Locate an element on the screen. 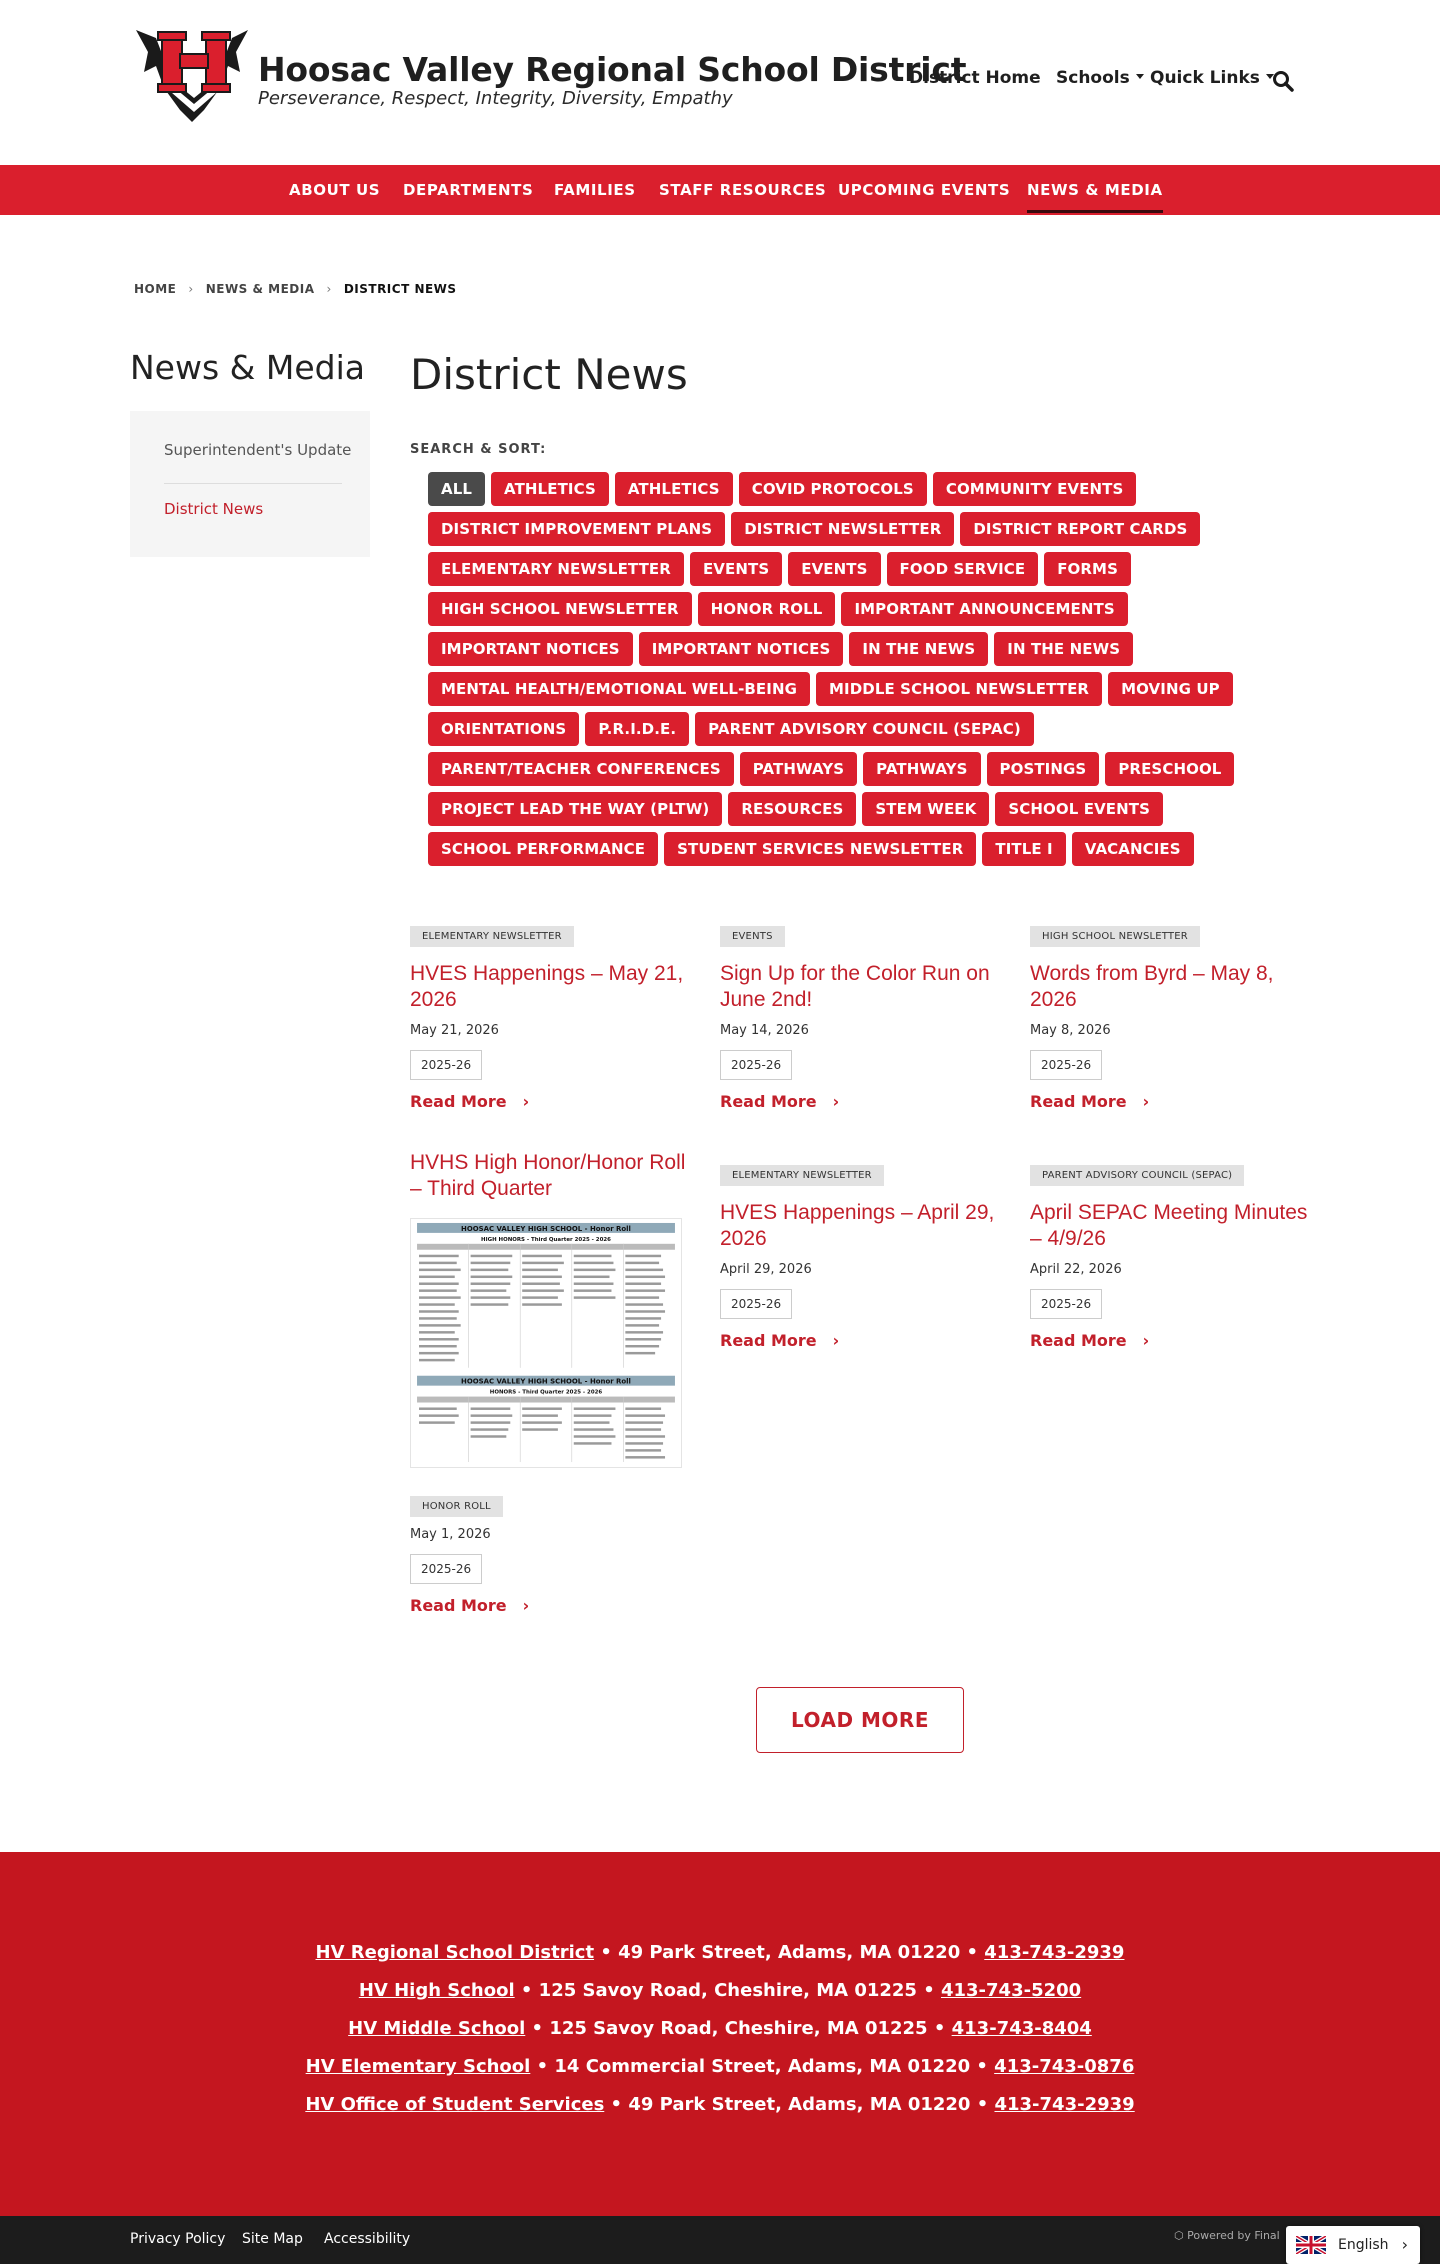  filter-button-resources: RESOURCES is located at coordinates (792, 809).